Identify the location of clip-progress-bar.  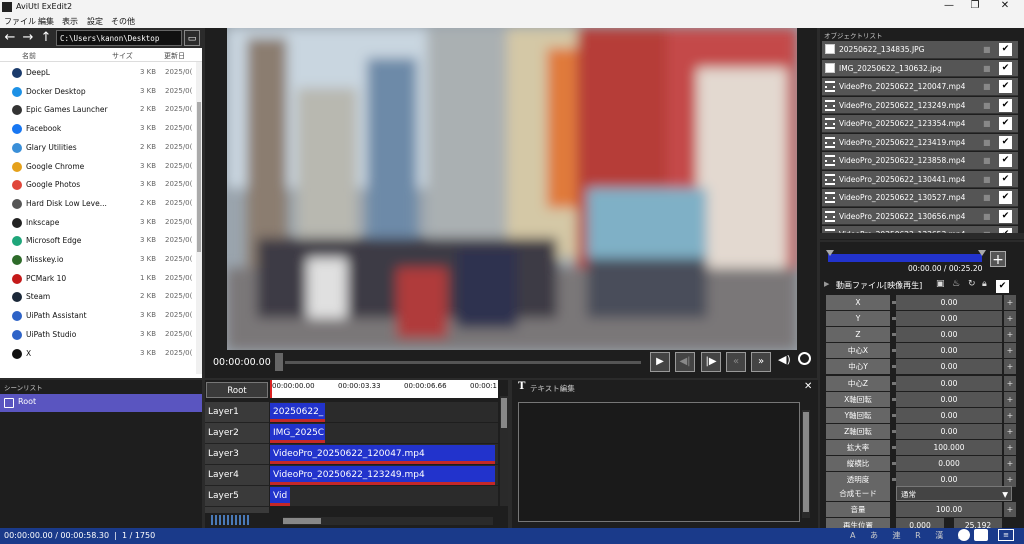
(906, 256).